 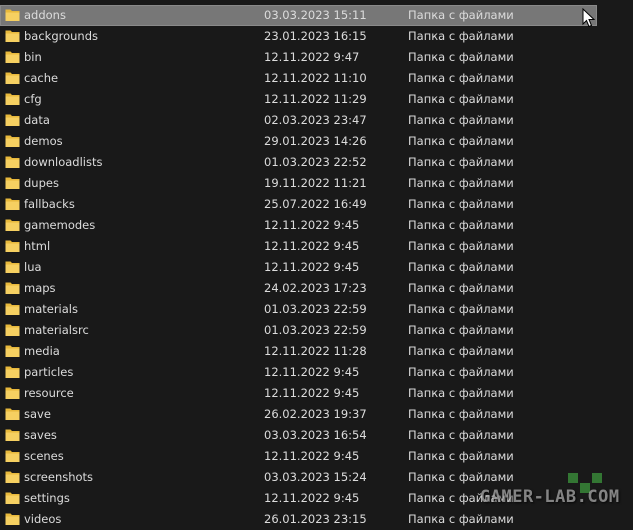 I want to click on item-name: scenes, so click(x=44, y=456).